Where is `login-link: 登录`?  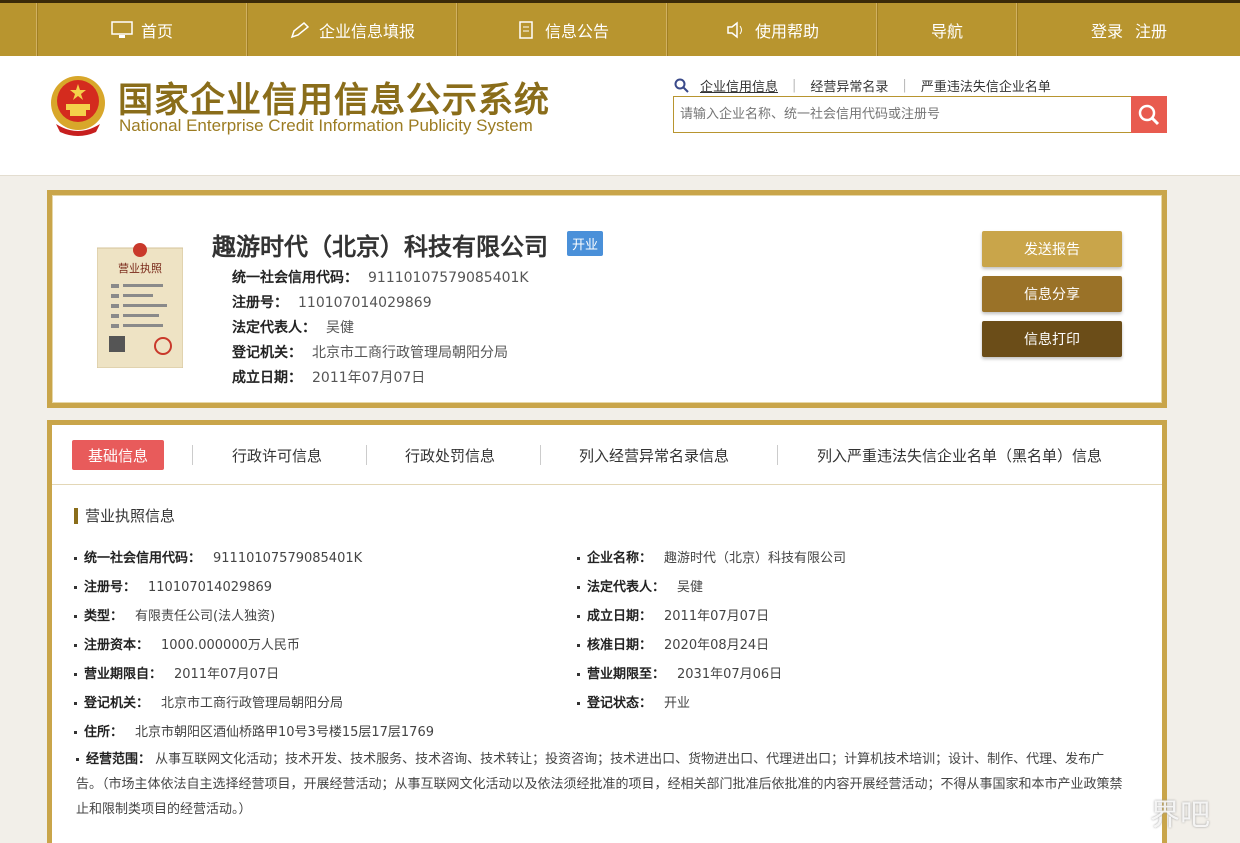
login-link: 登录 is located at coordinates (1107, 30).